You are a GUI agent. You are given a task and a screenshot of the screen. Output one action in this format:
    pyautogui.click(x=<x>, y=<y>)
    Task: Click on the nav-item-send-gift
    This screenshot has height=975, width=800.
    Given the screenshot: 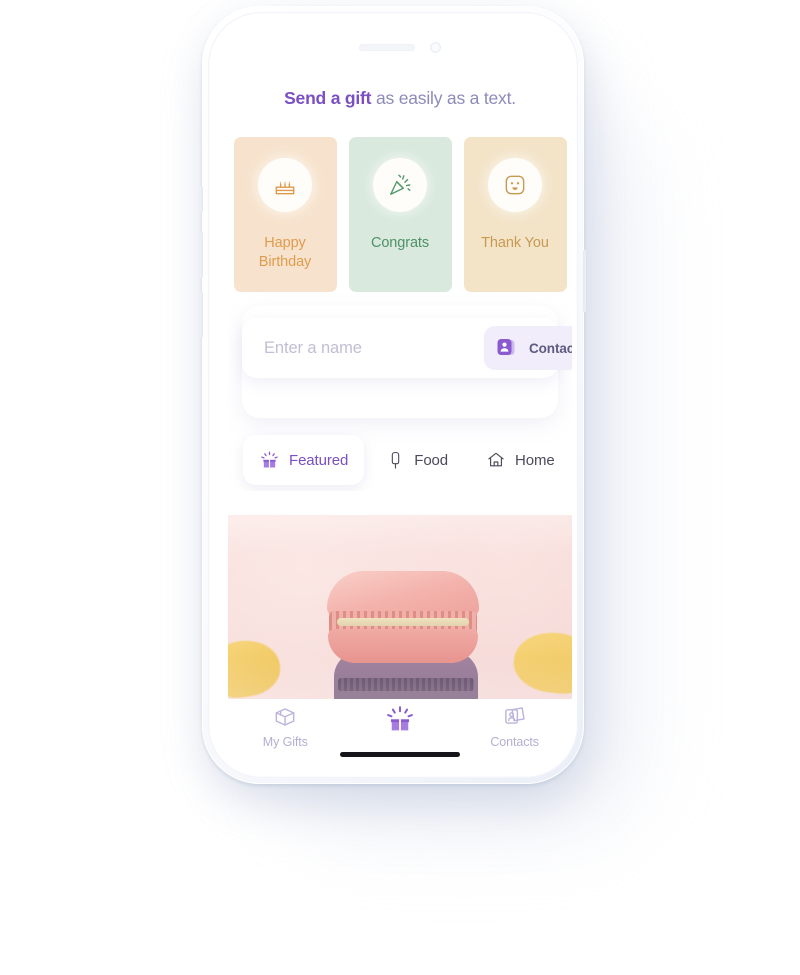 What is the action you would take?
    pyautogui.click(x=400, y=722)
    